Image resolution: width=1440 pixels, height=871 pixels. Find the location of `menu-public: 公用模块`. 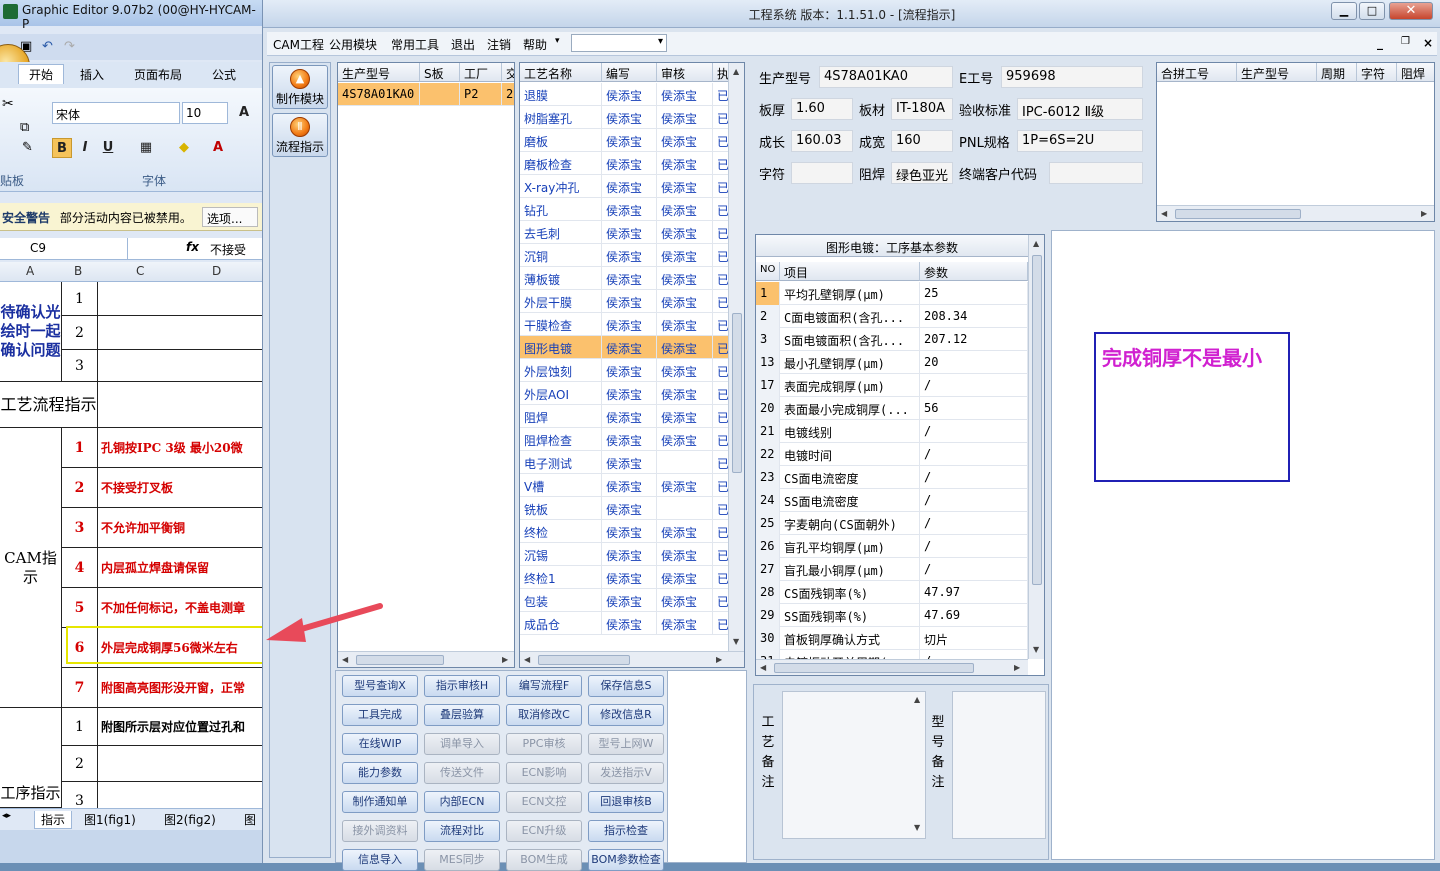

menu-public: 公用模块 is located at coordinates (353, 44).